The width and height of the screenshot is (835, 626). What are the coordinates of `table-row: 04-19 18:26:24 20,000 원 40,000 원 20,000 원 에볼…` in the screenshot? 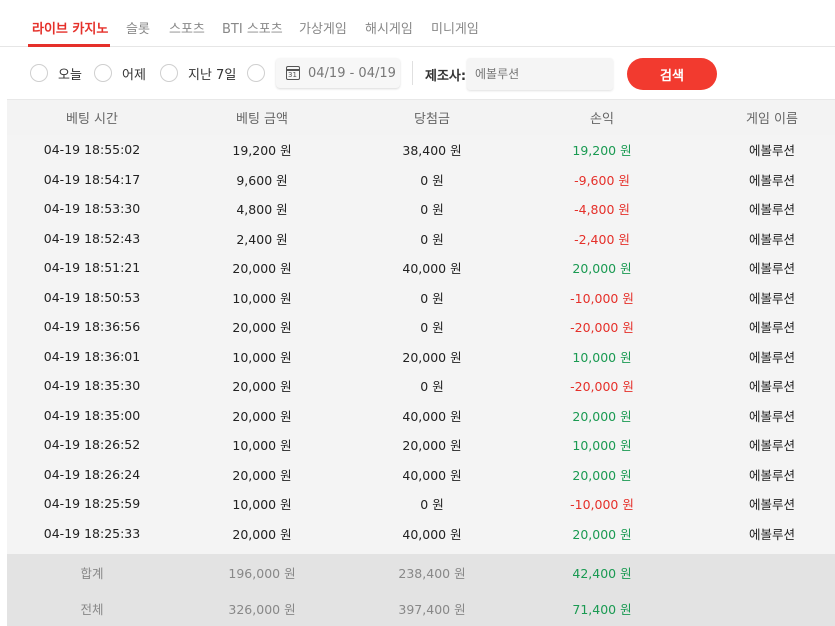 It's located at (421, 474).